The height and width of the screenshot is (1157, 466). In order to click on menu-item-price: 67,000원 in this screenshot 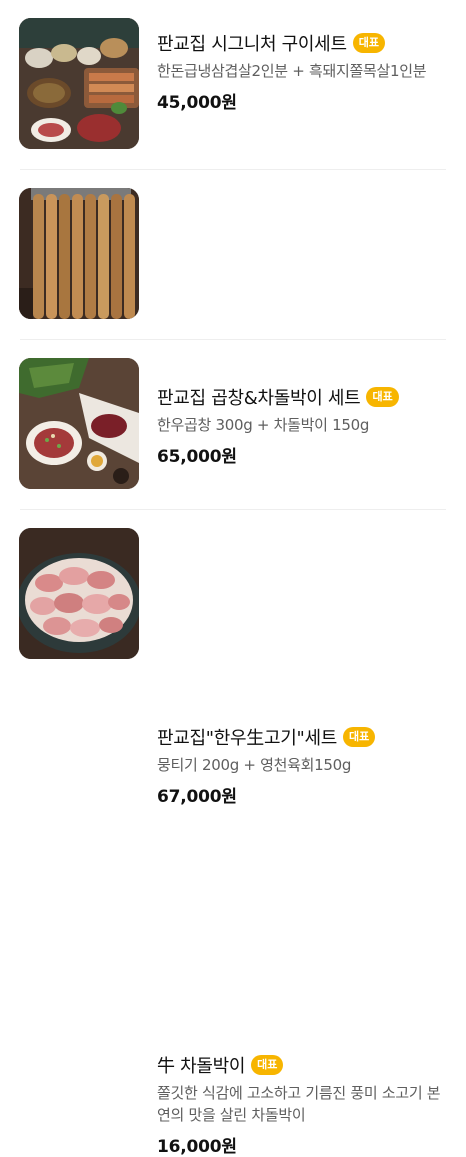, I will do `click(197, 797)`.